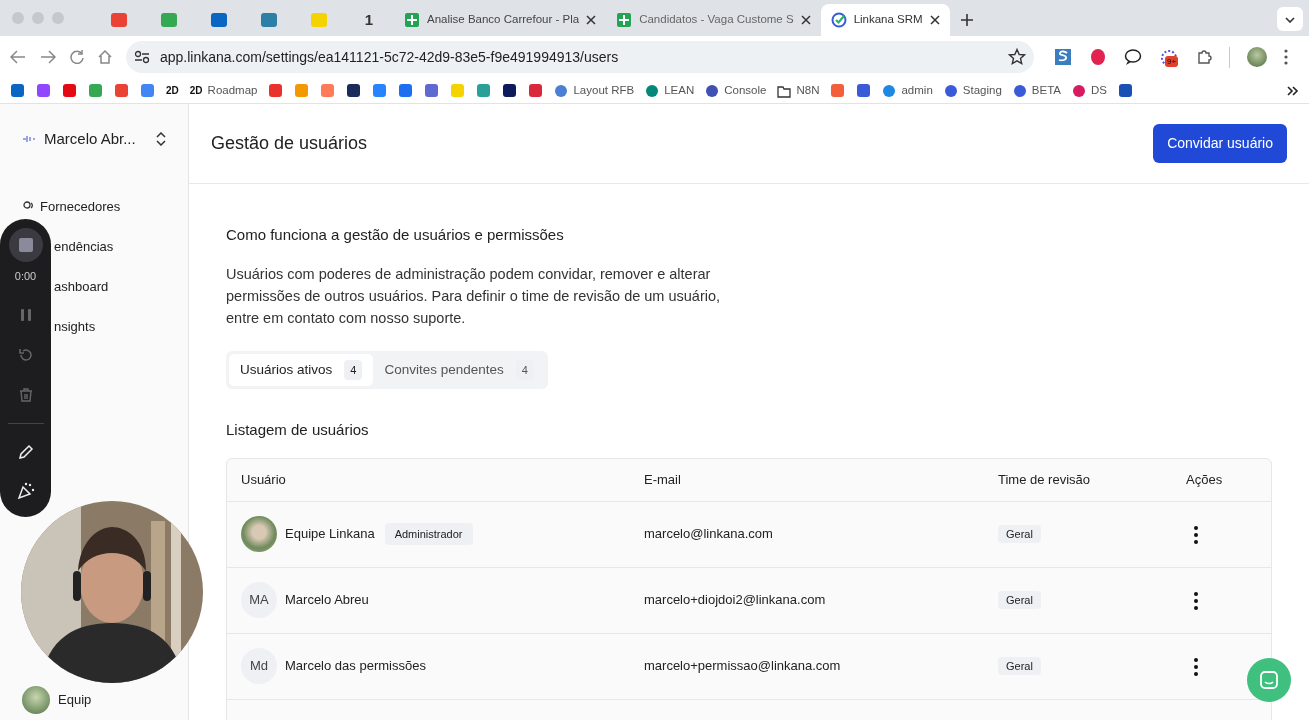 The image size is (1309, 720). What do you see at coordinates (25, 276) in the screenshot?
I see `timer-text: 0:00` at bounding box center [25, 276].